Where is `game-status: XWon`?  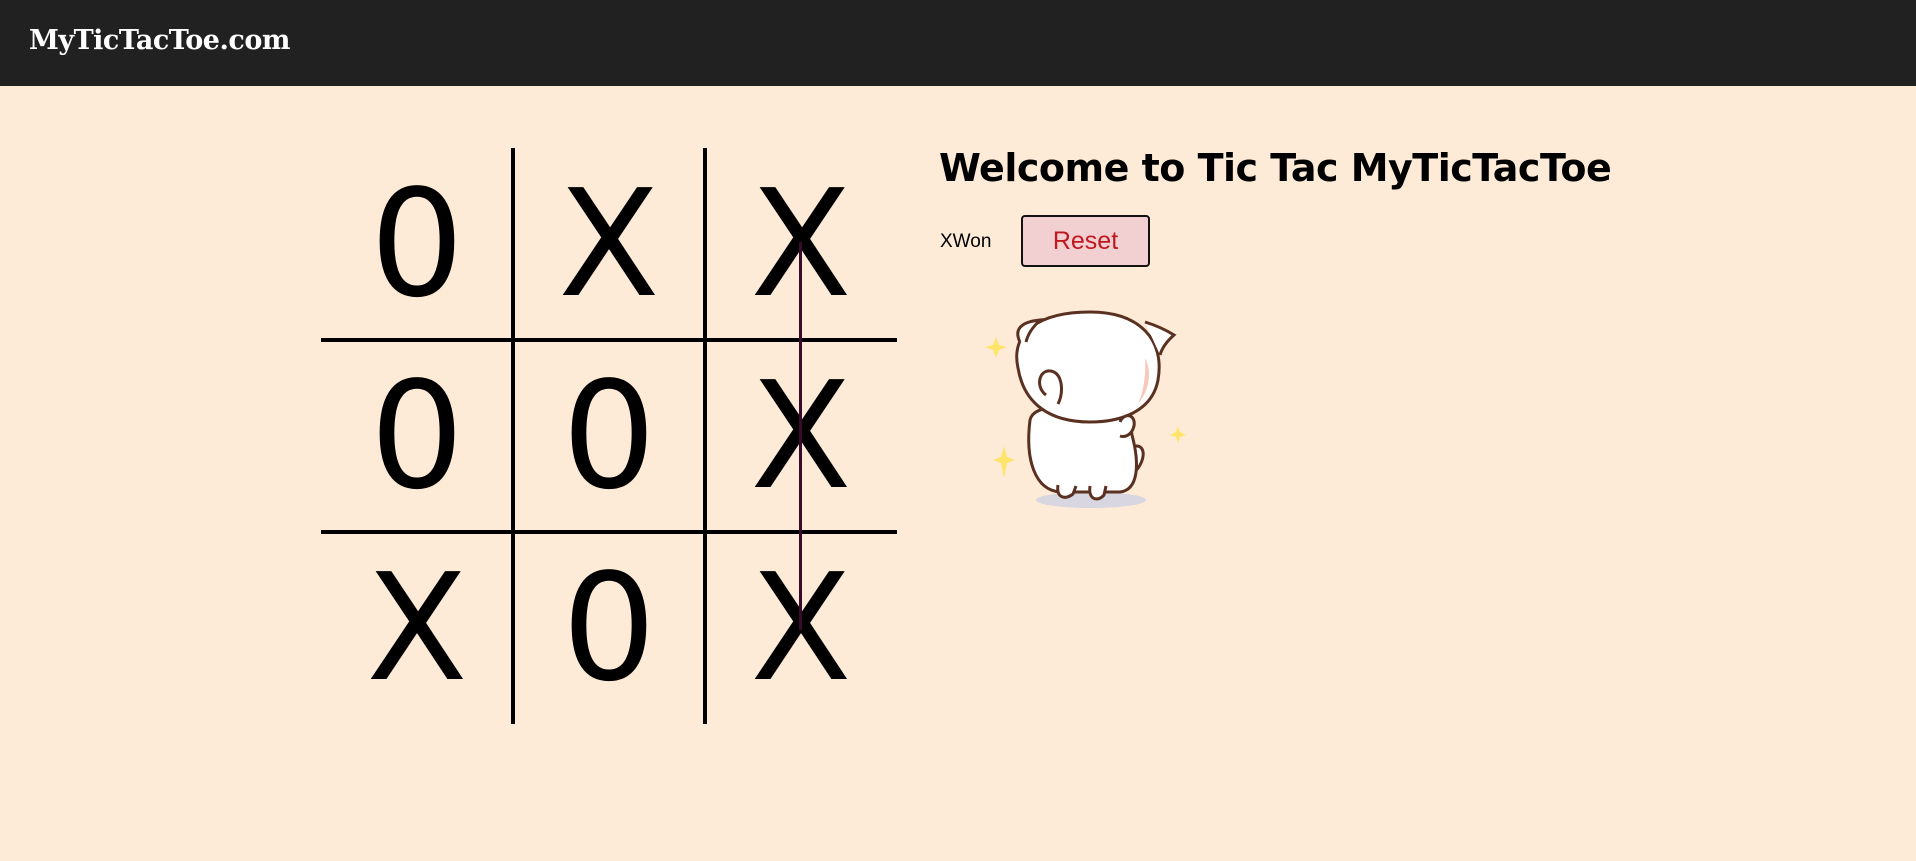 game-status: XWon is located at coordinates (966, 241).